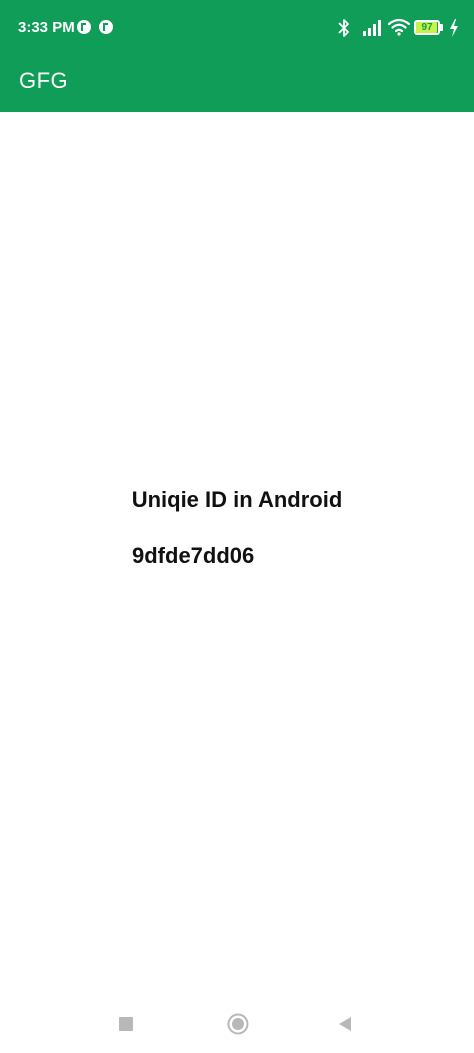 This screenshot has width=474, height=1053. Describe the element at coordinates (345, 1024) in the screenshot. I see `back-triangle-icon` at that location.